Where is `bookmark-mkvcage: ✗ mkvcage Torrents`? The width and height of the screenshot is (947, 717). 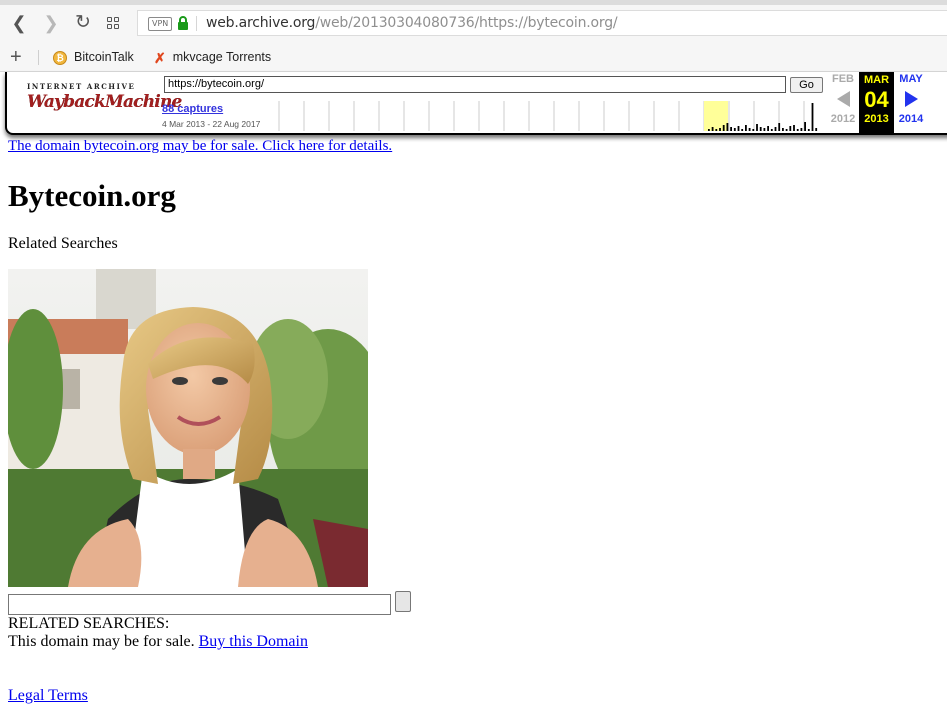
bookmark-mkvcage: ✗ mkvcage Torrents is located at coordinates (212, 57).